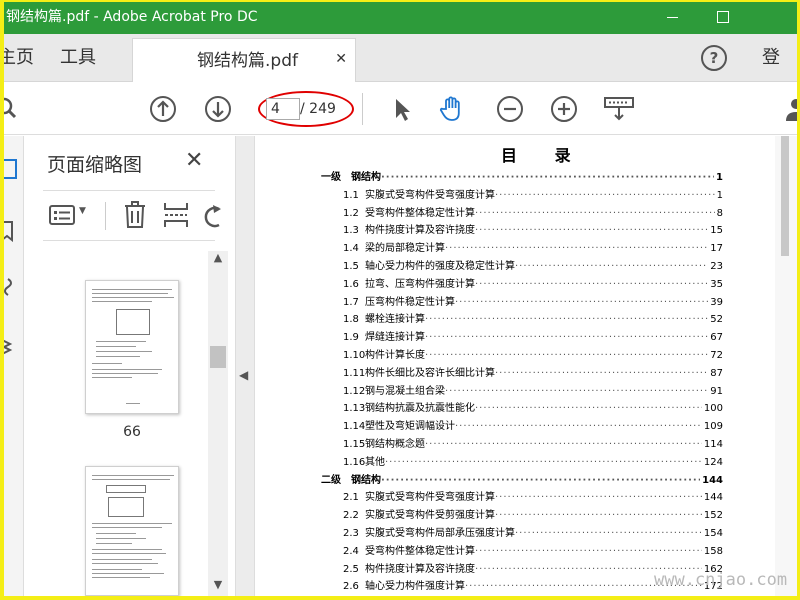 Image resolution: width=800 pixels, height=600 pixels. Describe the element at coordinates (716, 373) in the screenshot. I see `toc-entry-page: 87` at that location.